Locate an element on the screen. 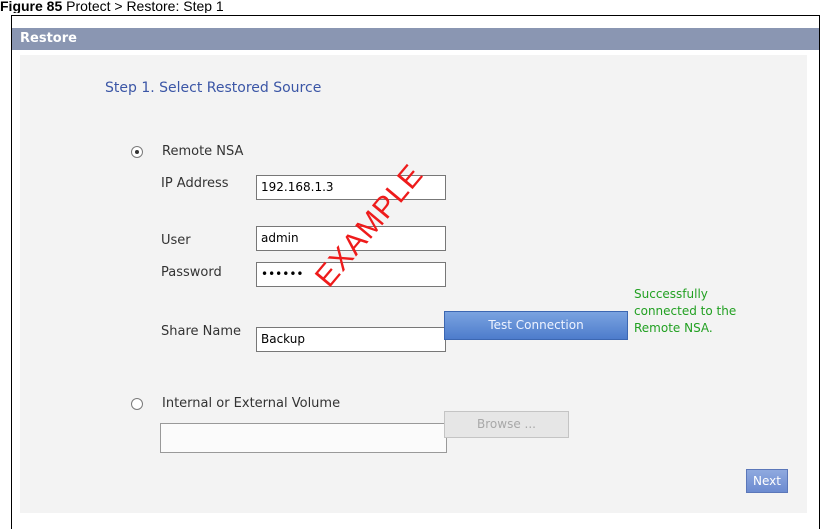  internal-external-label: Internal or External Volume is located at coordinates (251, 403).